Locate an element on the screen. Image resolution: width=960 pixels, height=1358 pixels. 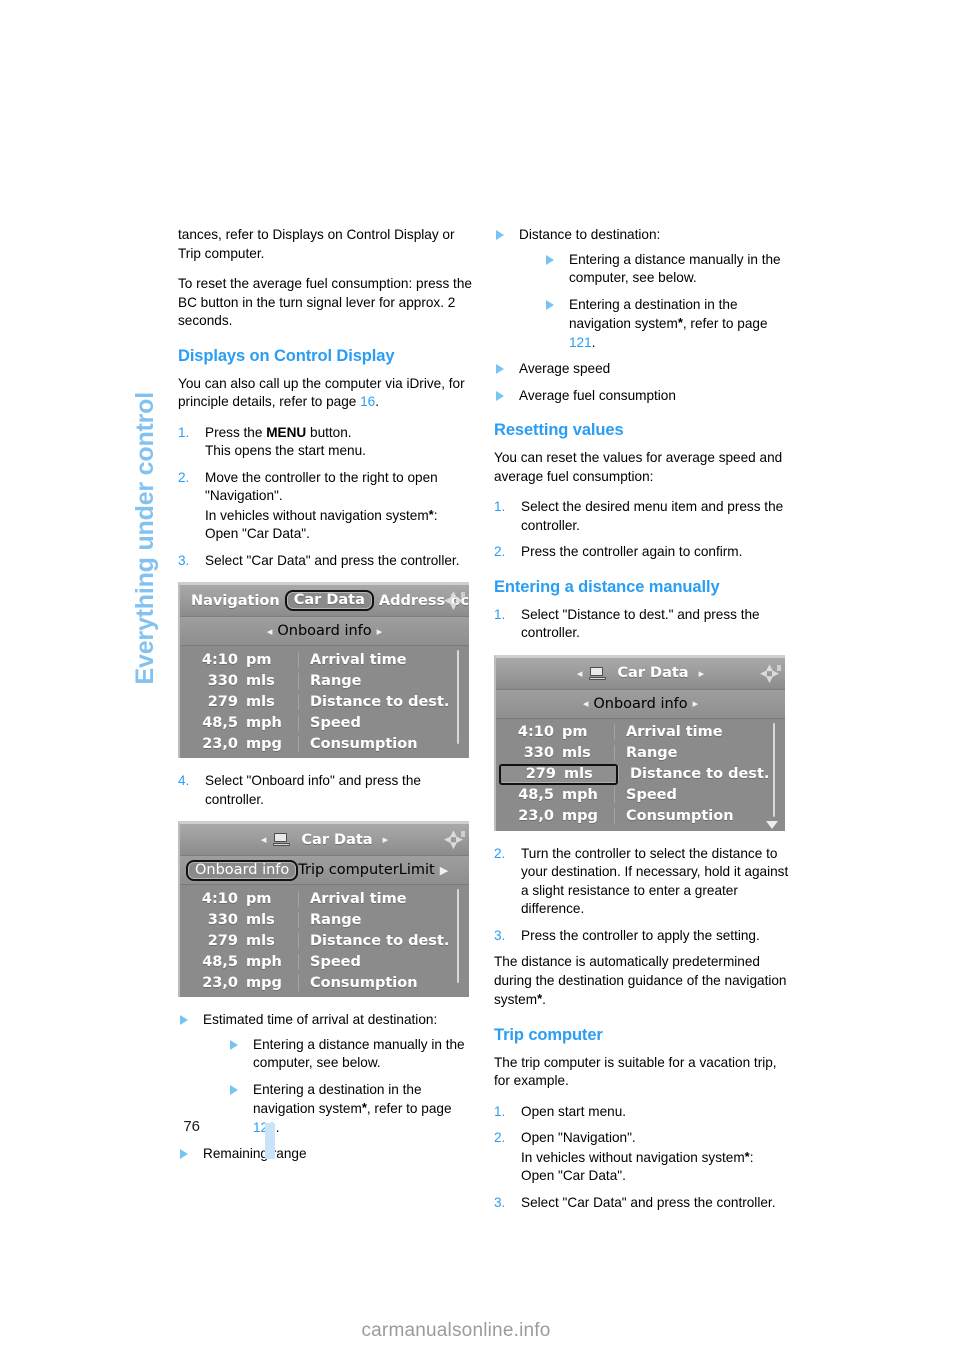
screen2-tab-limit: Limit is located at coordinates (417, 870).